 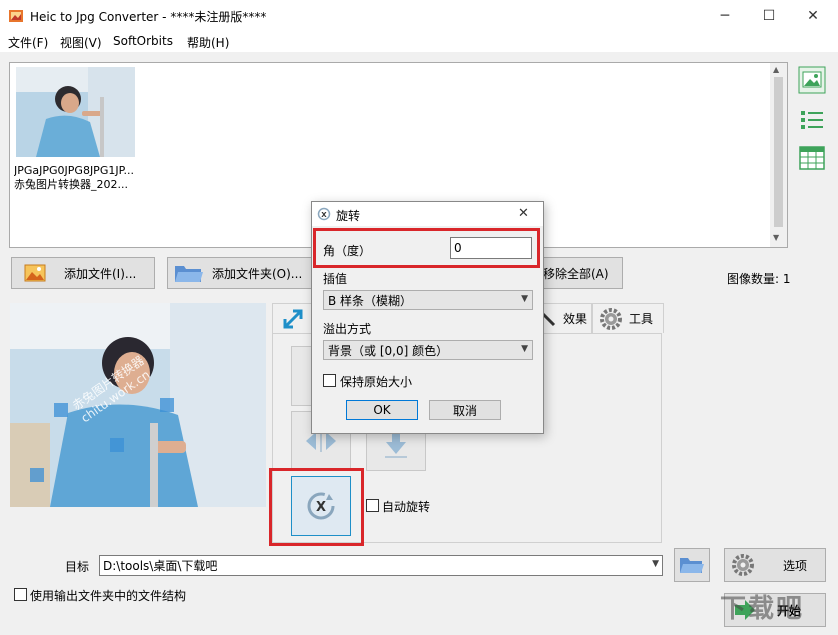 I want to click on keep-size-label: 保持原始大小, so click(x=376, y=382).